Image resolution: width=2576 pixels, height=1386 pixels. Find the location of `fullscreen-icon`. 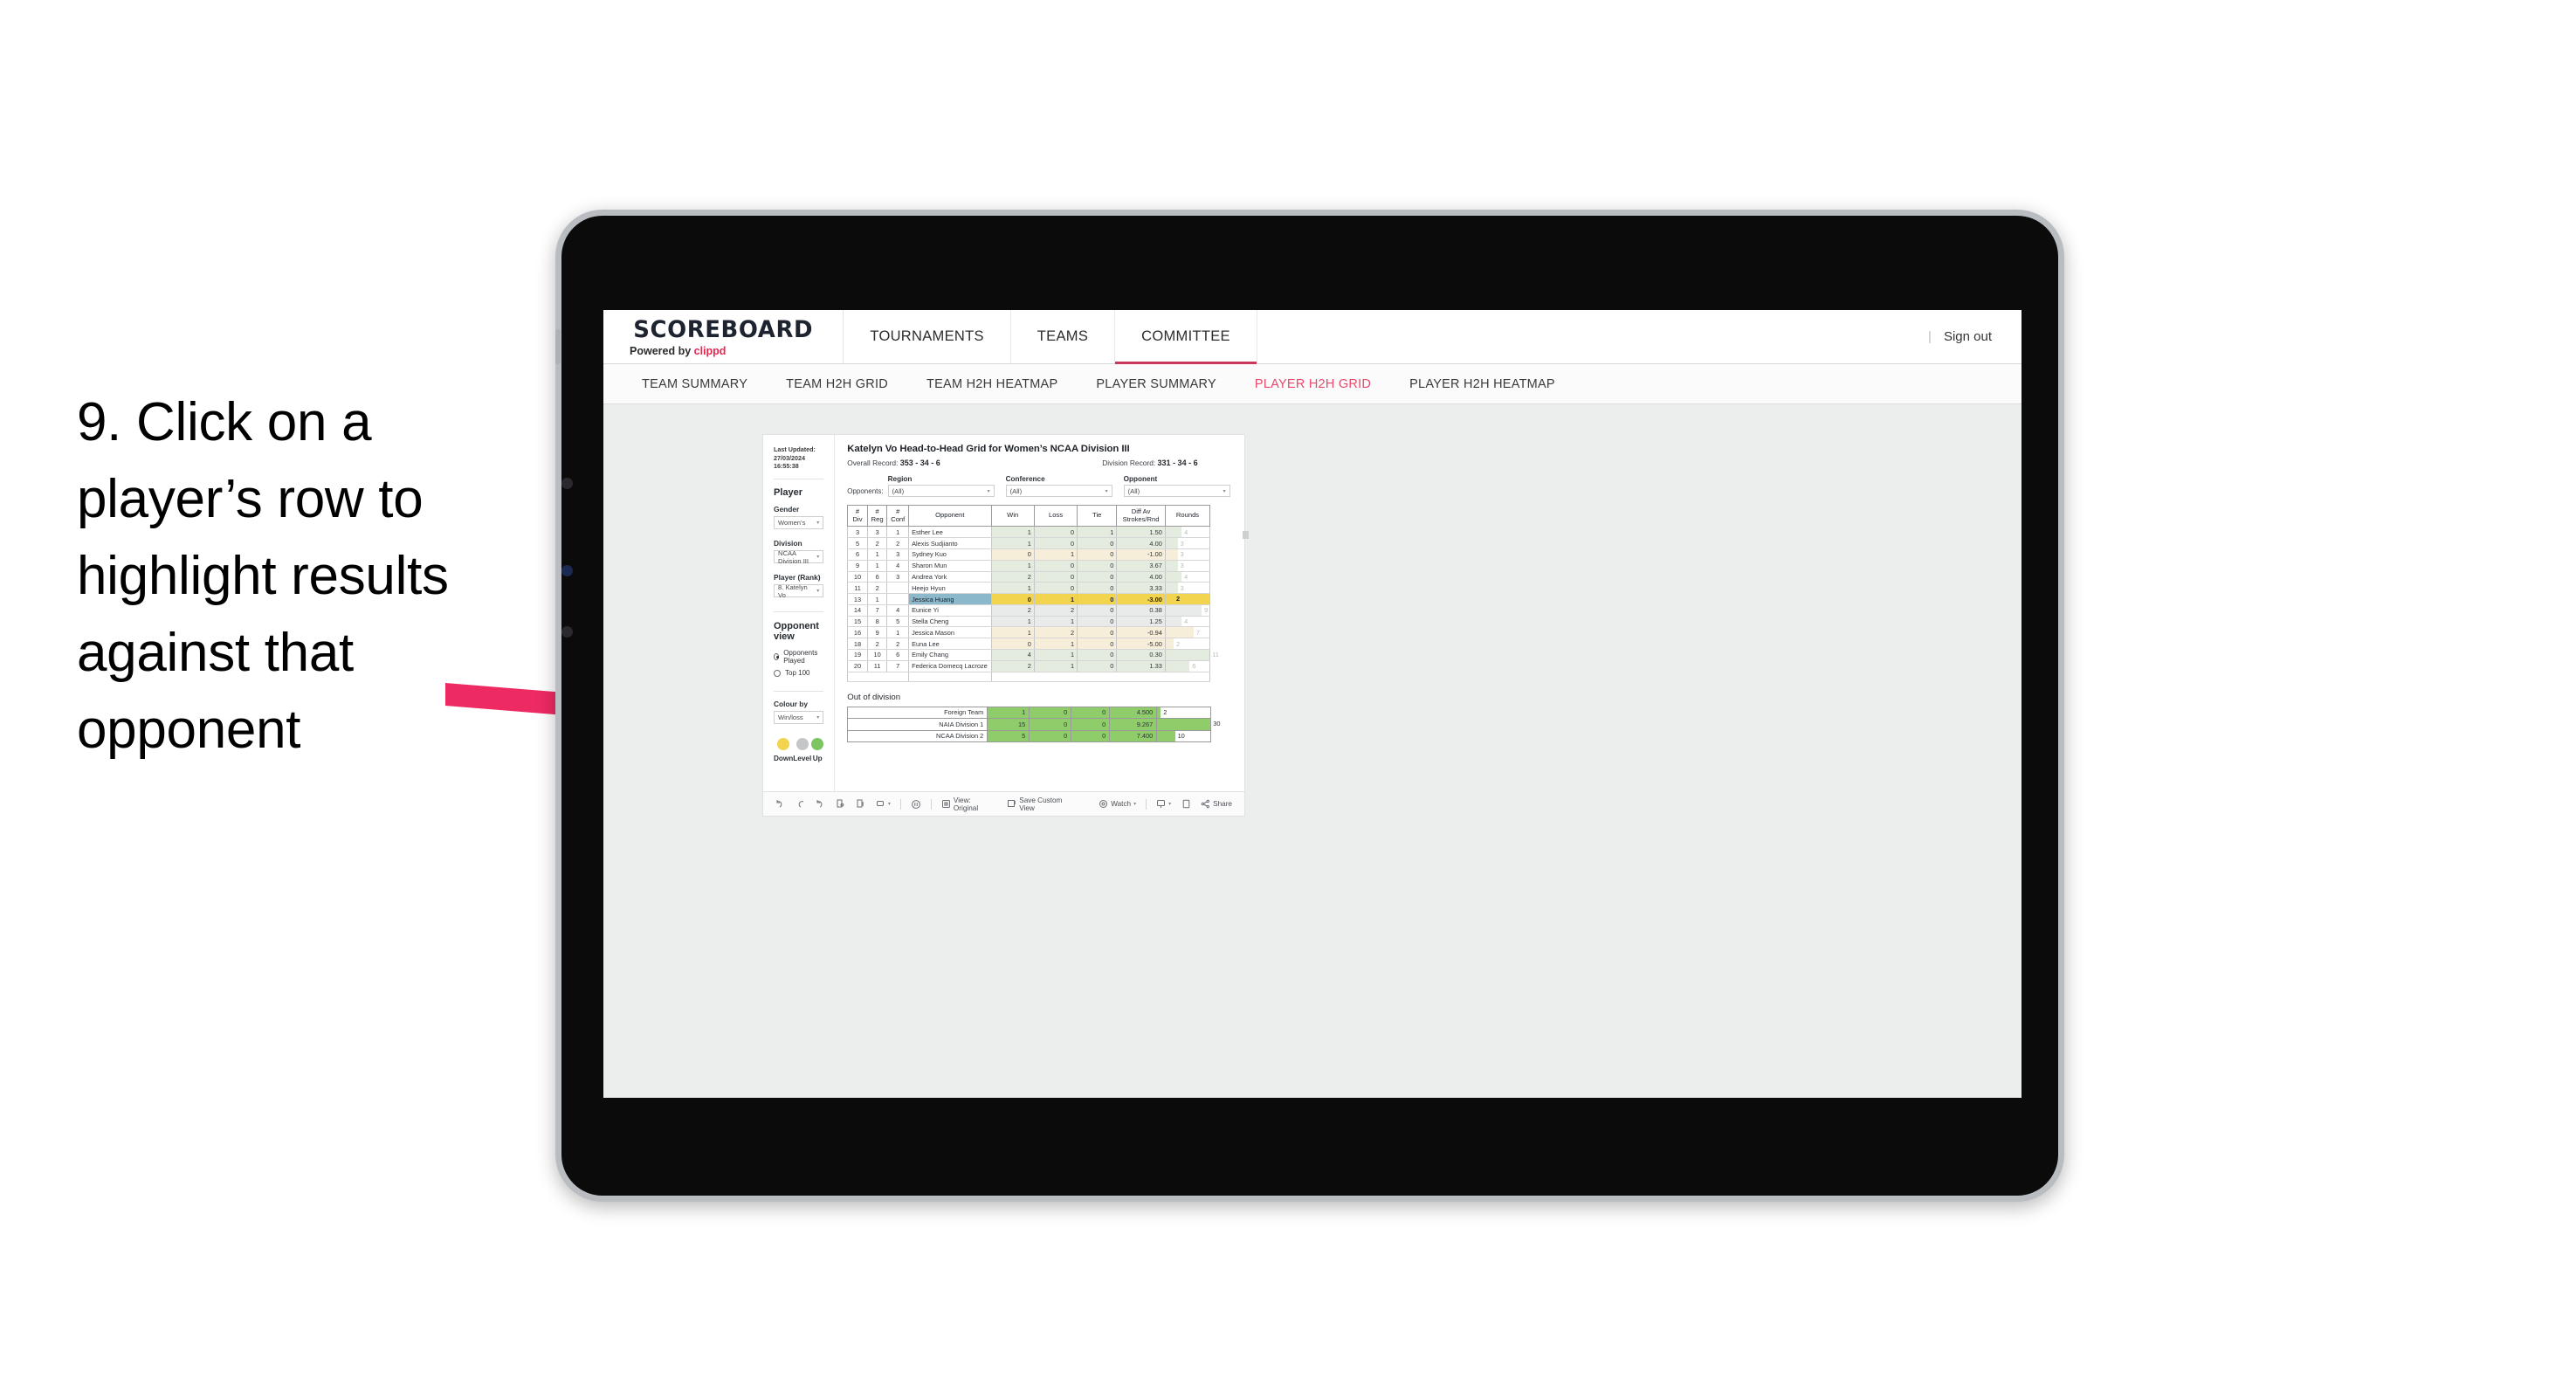

fullscreen-icon is located at coordinates (1186, 804).